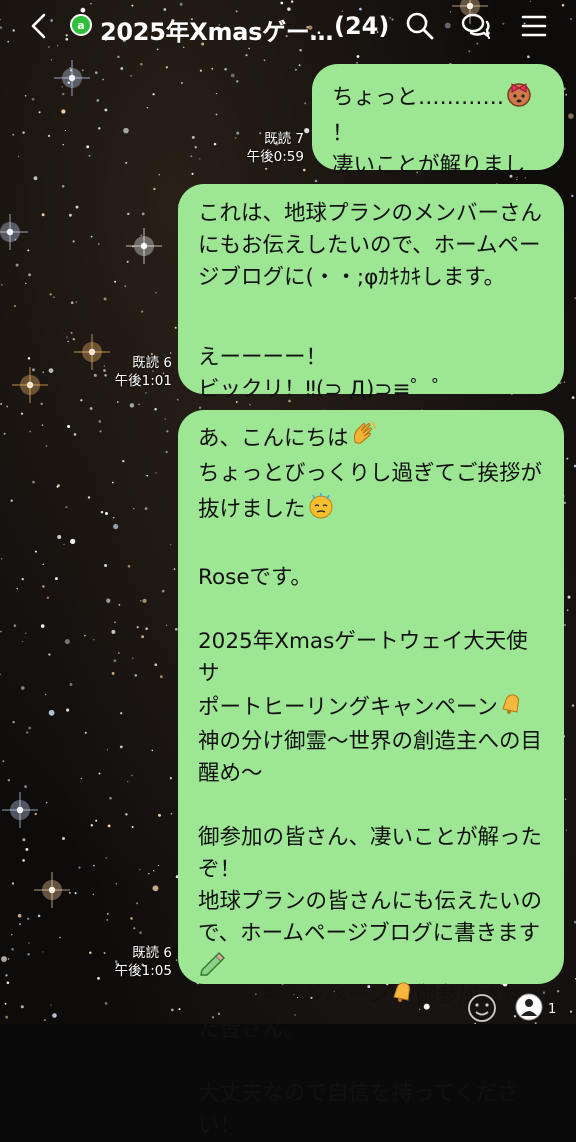  I want to click on member-badge: 1, so click(552, 1009).